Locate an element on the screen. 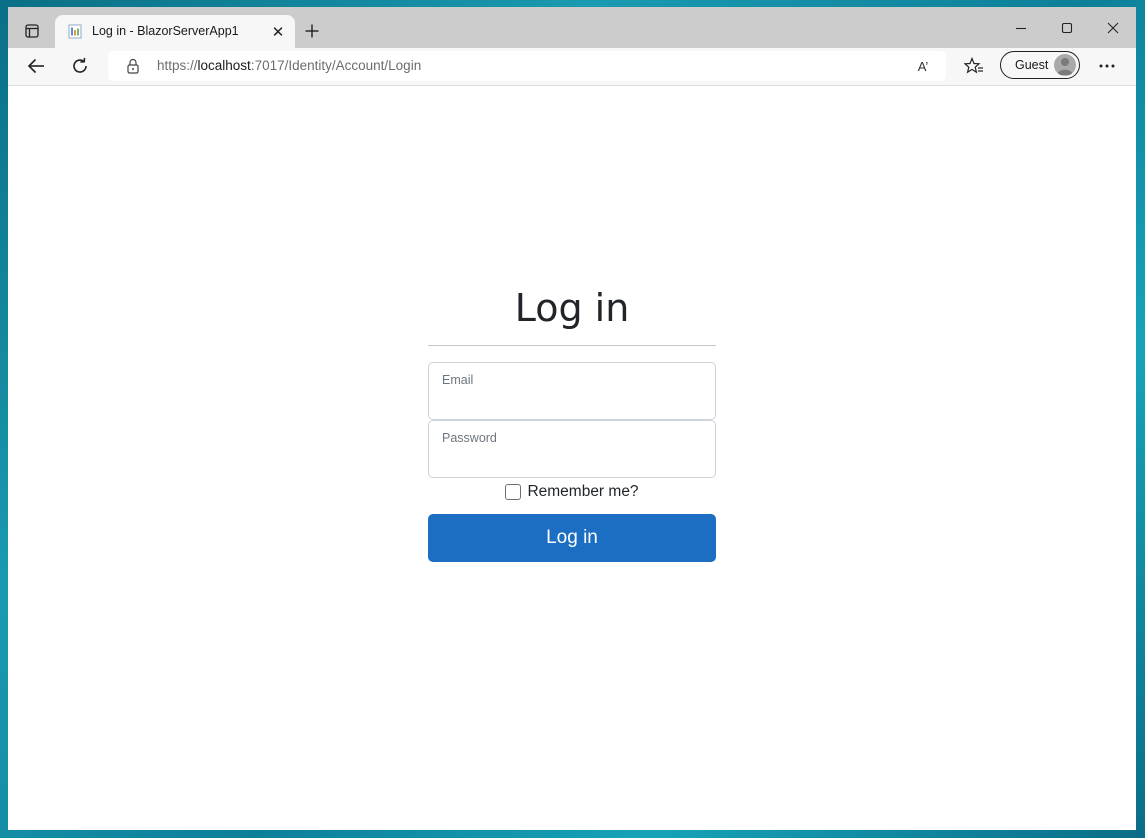 Image resolution: width=1145 pixels, height=838 pixels. password-input is located at coordinates (574, 461).